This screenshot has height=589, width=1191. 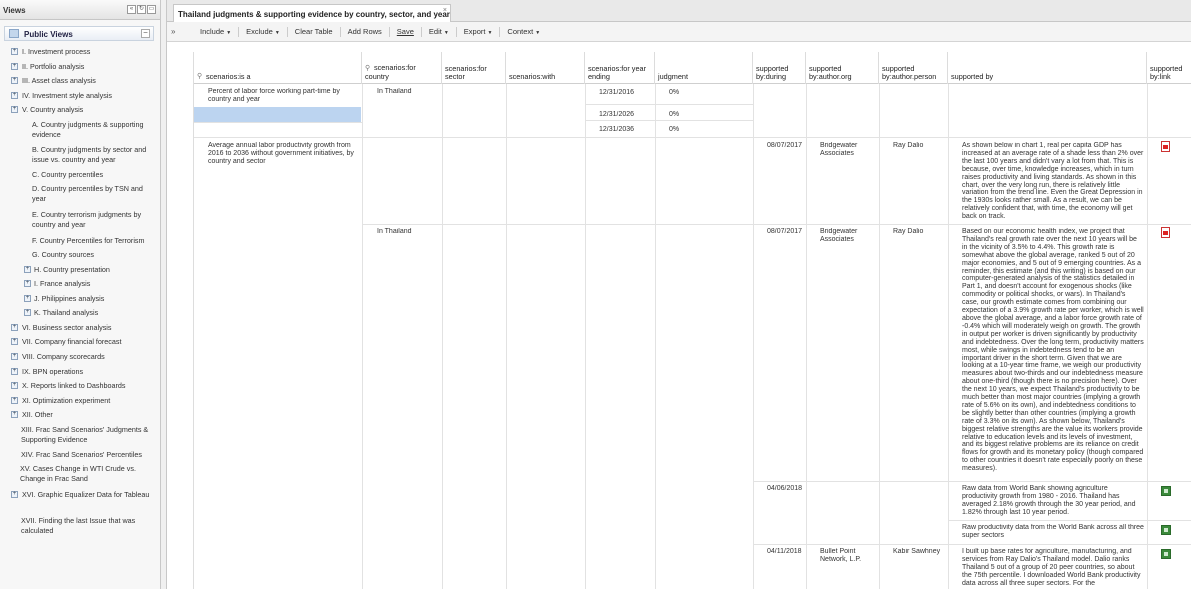 I want to click on refresh-icon: ↻, so click(x=141, y=9).